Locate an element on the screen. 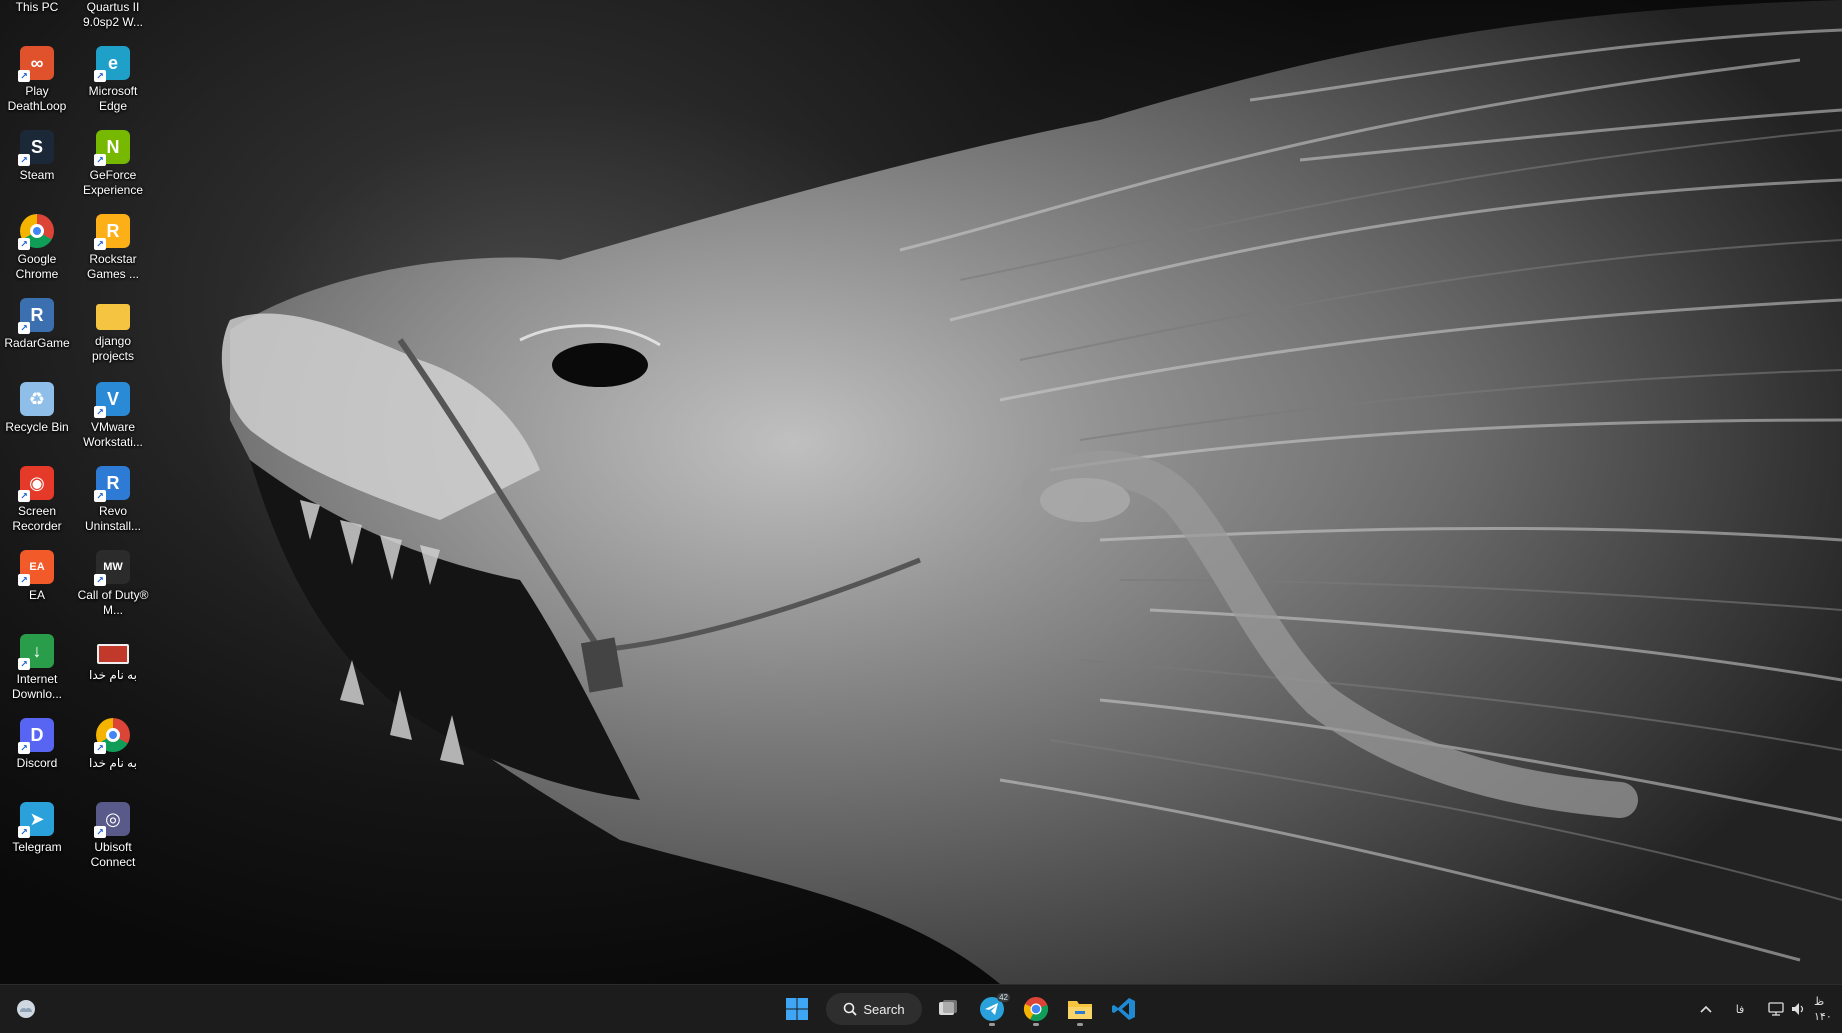  clock: ظ ۱۴۰ is located at coordinates (1828, 1009).